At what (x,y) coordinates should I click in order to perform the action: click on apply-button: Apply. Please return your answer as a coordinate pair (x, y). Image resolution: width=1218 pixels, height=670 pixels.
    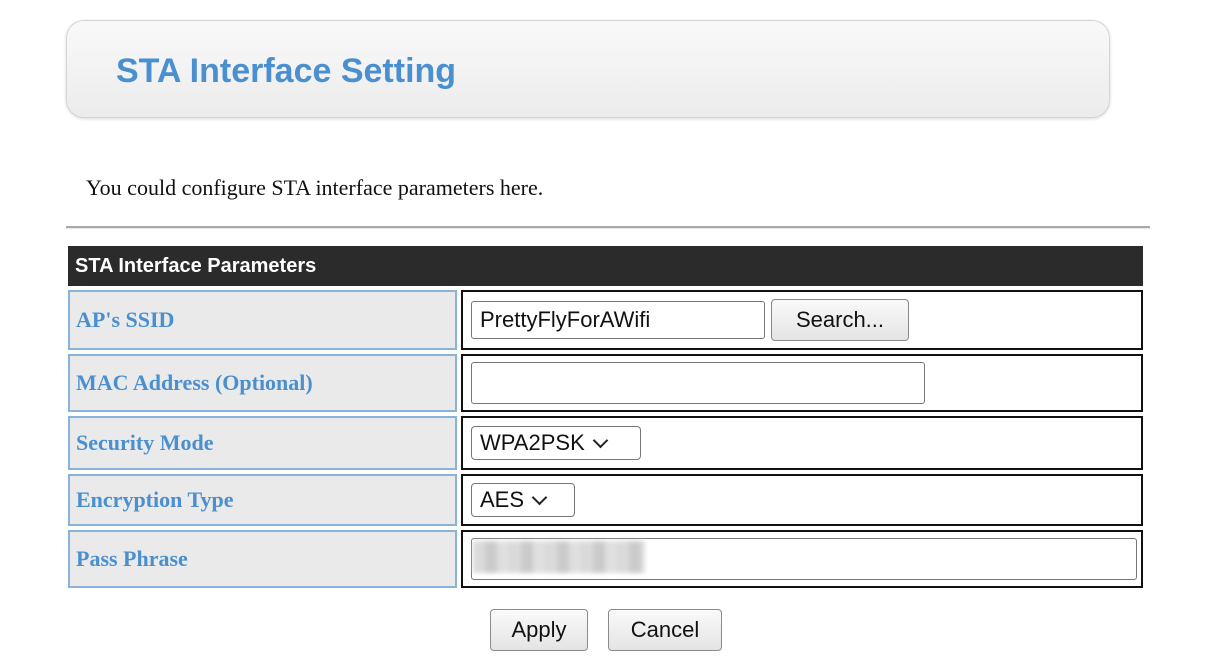
    Looking at the image, I should click on (539, 630).